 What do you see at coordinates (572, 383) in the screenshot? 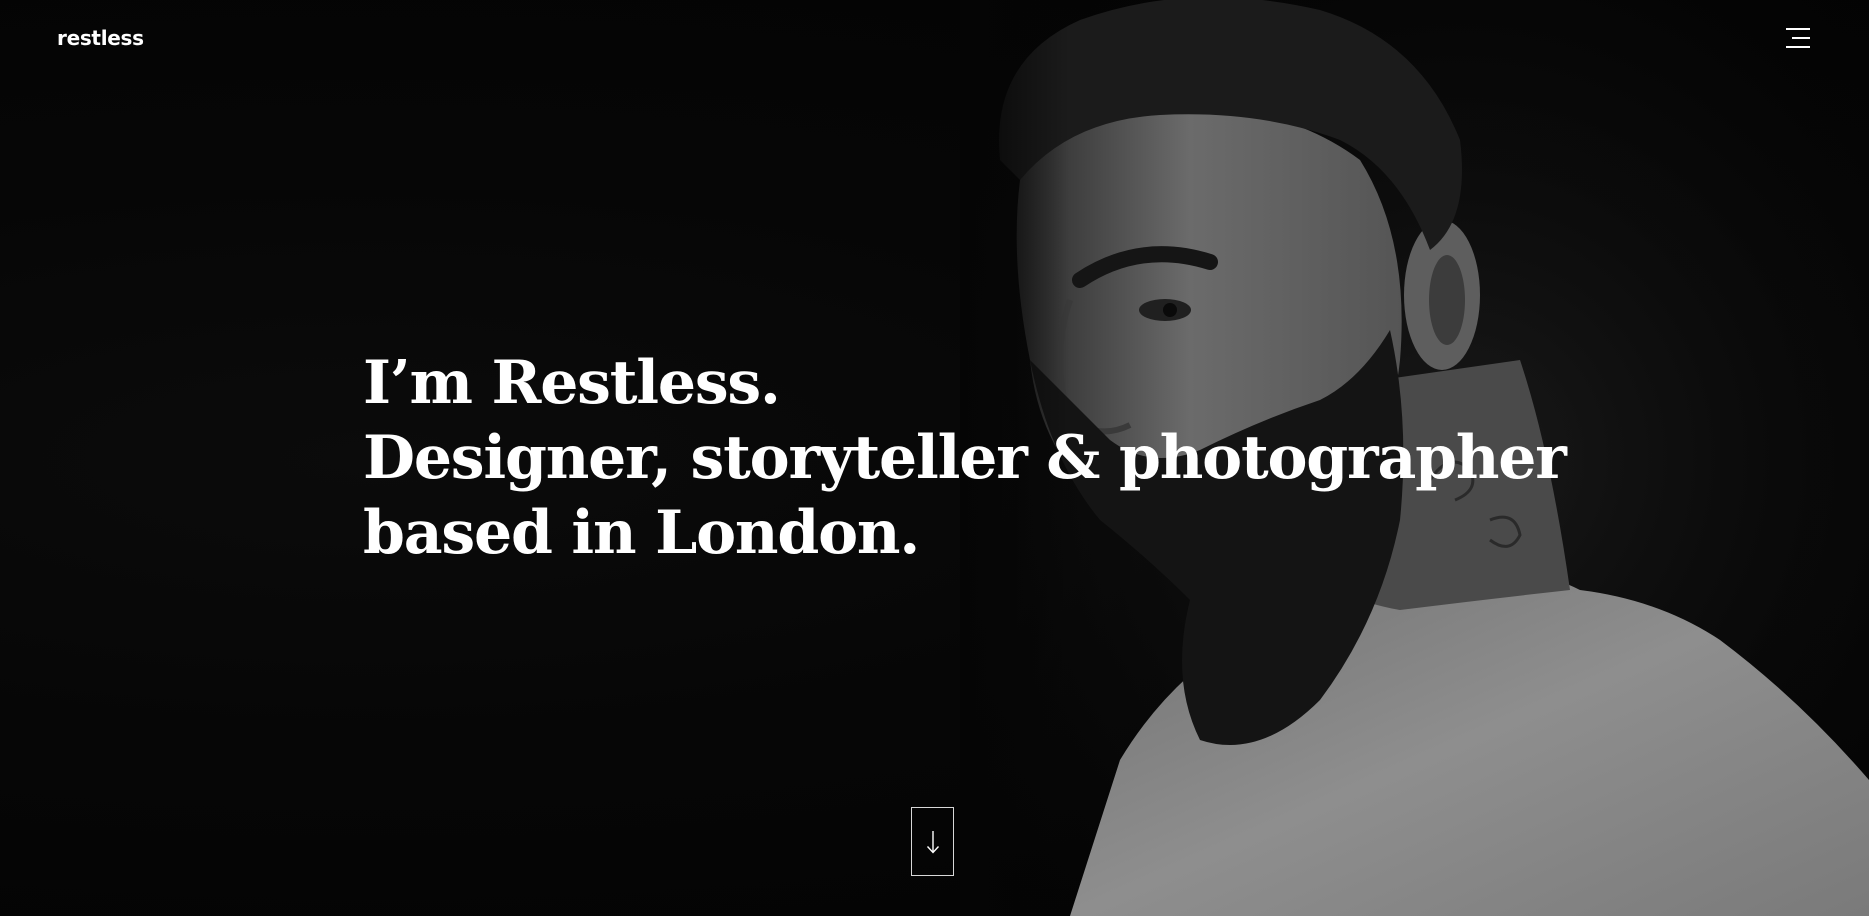
I see `headline-line-1: I’m Restless.` at bounding box center [572, 383].